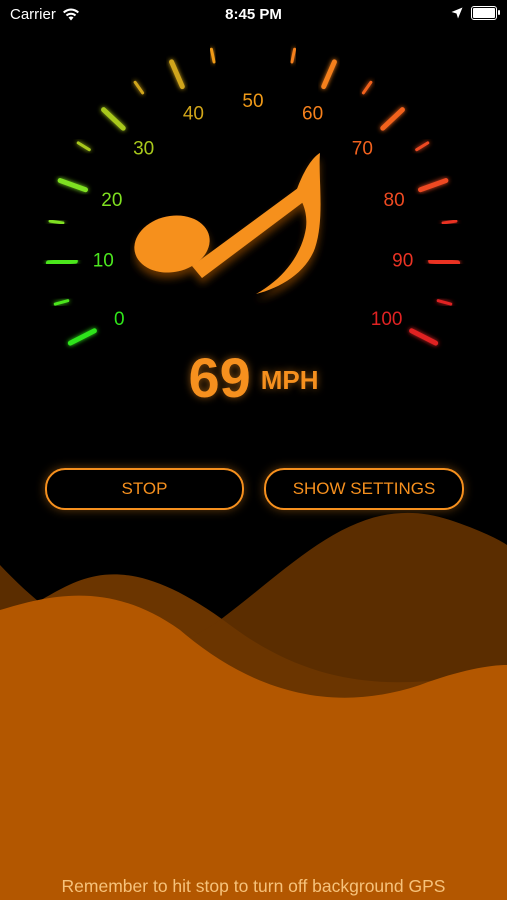 The image size is (507, 900). Describe the element at coordinates (193, 113) in the screenshot. I see `gauge-label-40: 40` at that location.